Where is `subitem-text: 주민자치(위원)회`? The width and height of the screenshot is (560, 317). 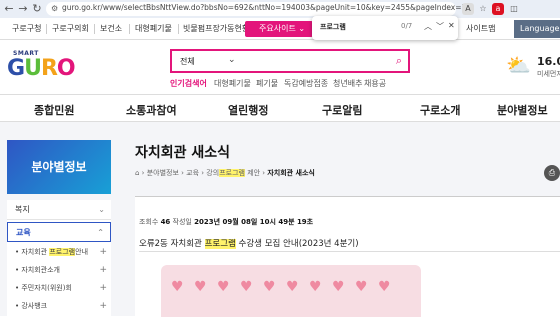 subitem-text: 주민자치(위원)회 is located at coordinates (46, 288).